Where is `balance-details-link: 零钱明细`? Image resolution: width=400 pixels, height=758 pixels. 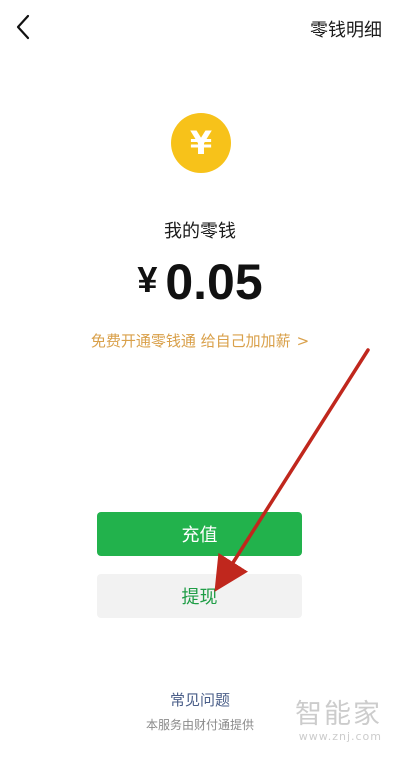 balance-details-link: 零钱明细 is located at coordinates (346, 29).